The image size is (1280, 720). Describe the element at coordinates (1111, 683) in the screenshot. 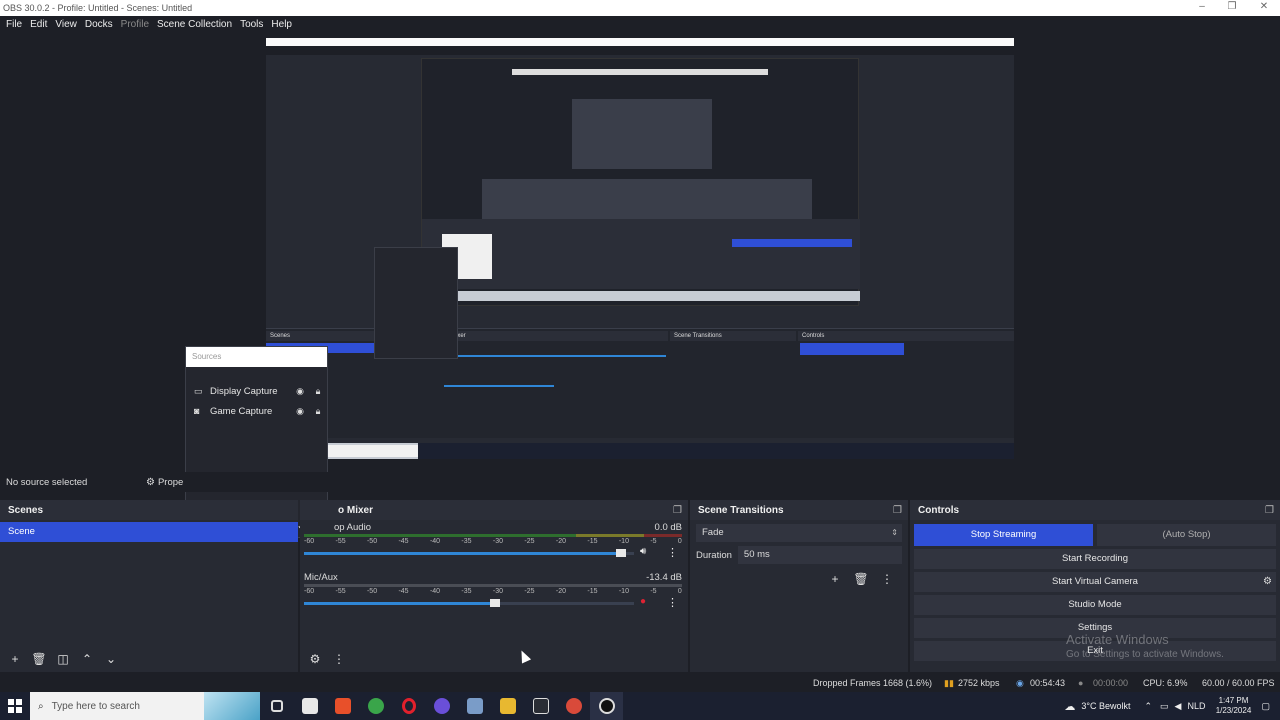

I see `record-time: 00:00:00` at that location.